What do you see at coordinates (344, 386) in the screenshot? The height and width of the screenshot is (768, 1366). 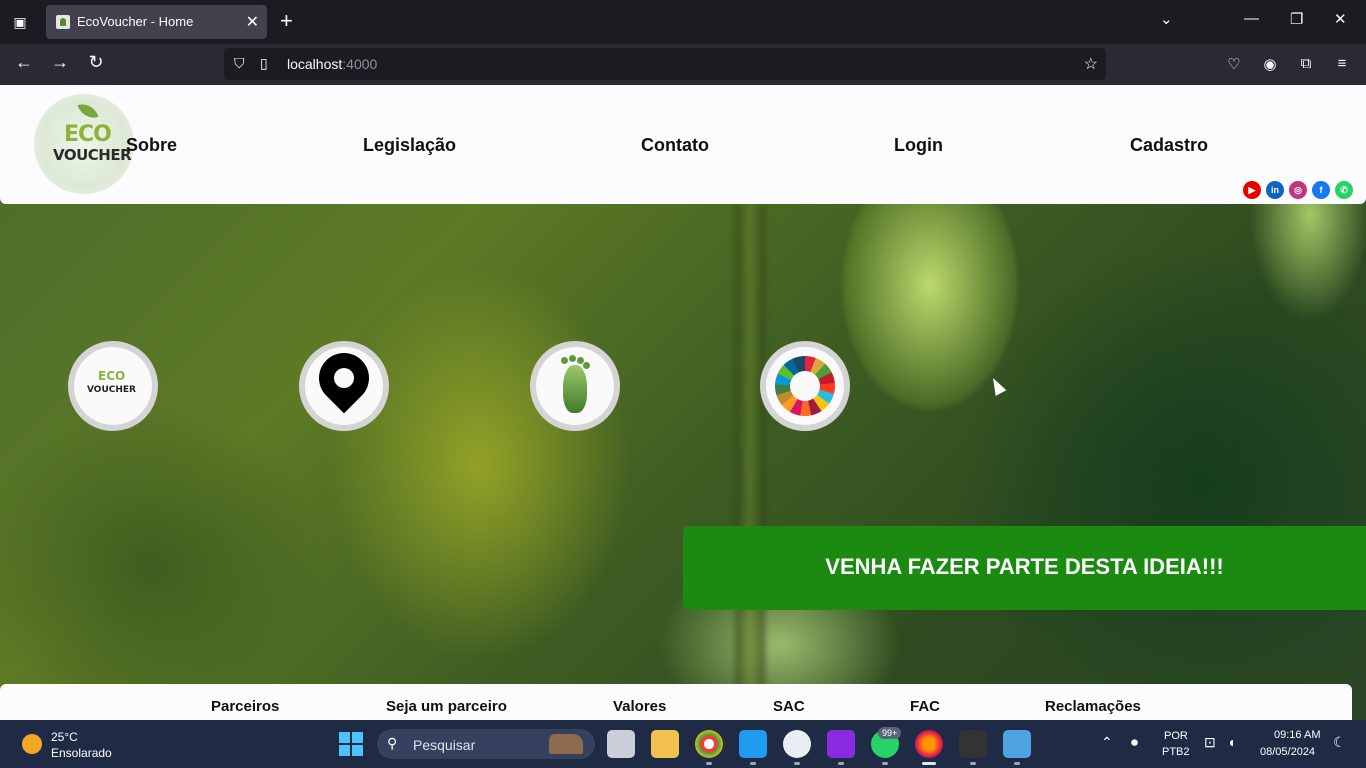 I see `location-pin-icon` at bounding box center [344, 386].